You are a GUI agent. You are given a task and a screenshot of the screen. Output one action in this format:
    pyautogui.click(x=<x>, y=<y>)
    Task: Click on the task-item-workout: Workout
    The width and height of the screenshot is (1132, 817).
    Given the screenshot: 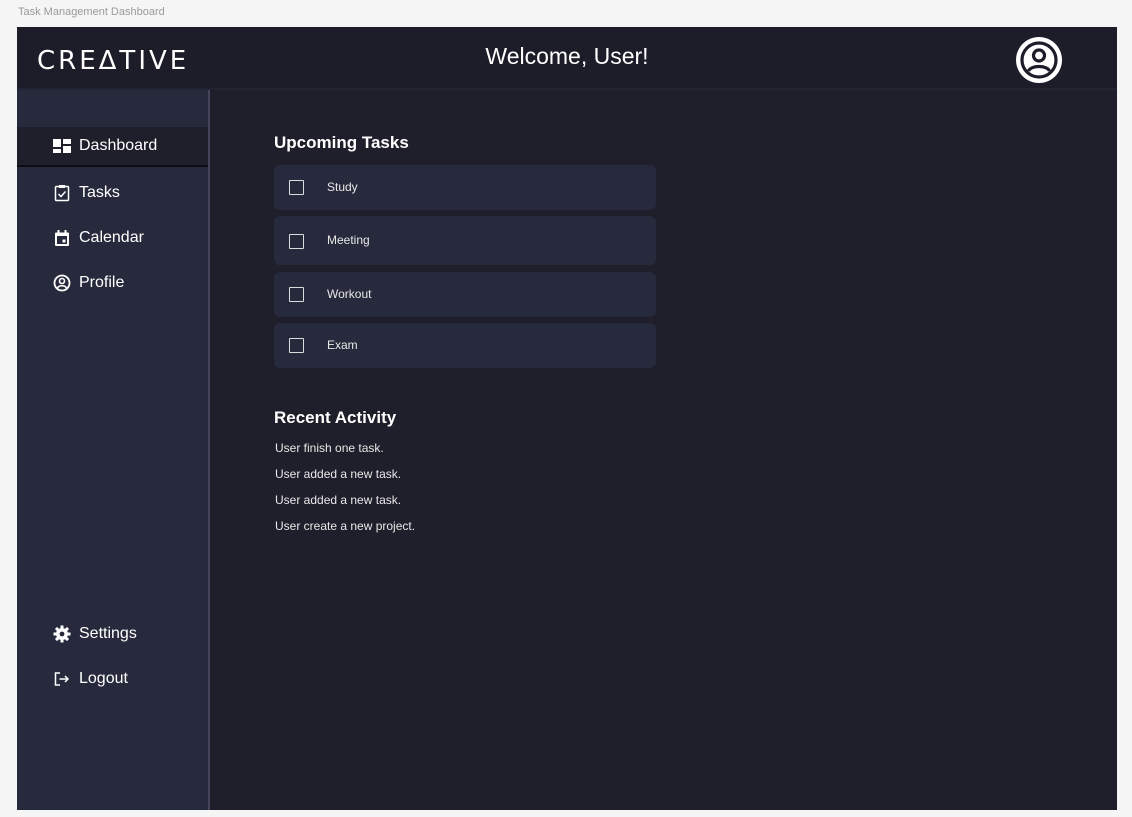 What is the action you would take?
    pyautogui.click(x=465, y=294)
    